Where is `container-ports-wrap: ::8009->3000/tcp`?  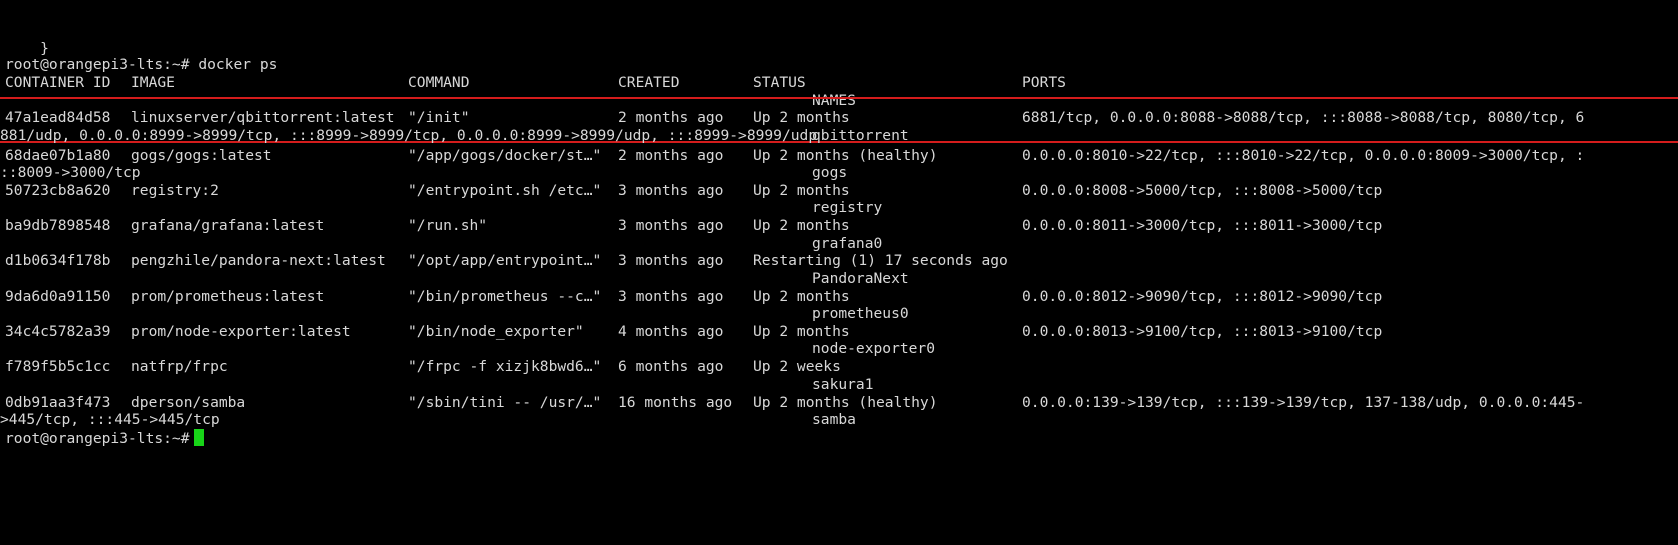
container-ports-wrap: ::8009->3000/tcp is located at coordinates (70, 172).